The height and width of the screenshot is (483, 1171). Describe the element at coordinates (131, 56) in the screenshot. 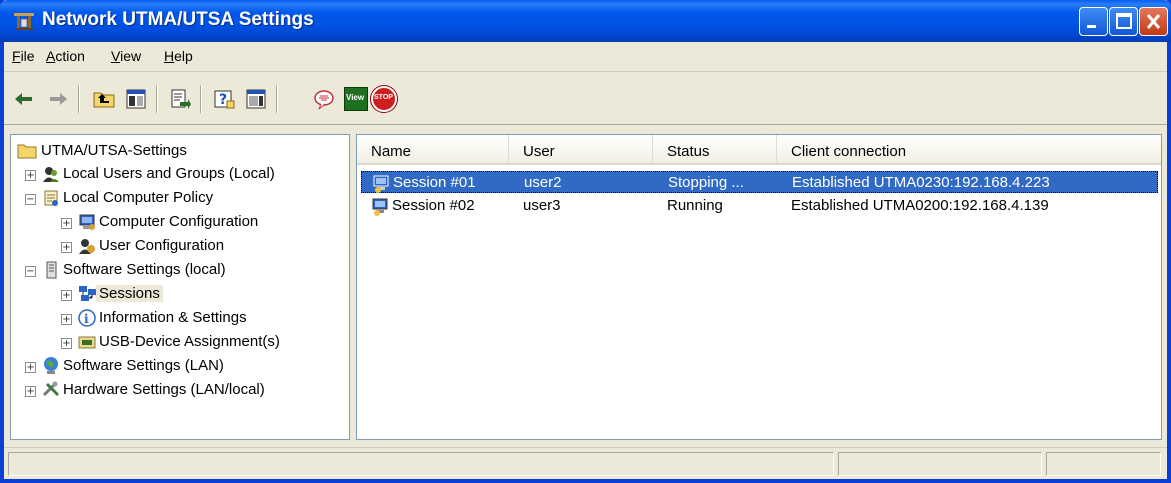

I see `menu-view-label: iew` at that location.